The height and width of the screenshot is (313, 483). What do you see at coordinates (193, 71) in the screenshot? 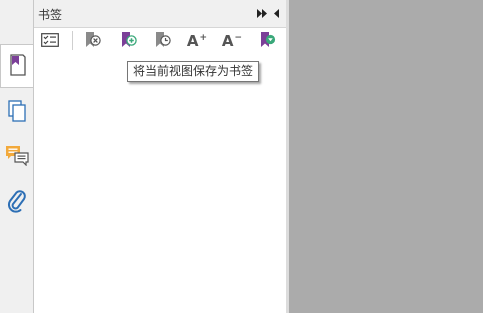
I see `tooltip: 将当前视图保存为书签` at bounding box center [193, 71].